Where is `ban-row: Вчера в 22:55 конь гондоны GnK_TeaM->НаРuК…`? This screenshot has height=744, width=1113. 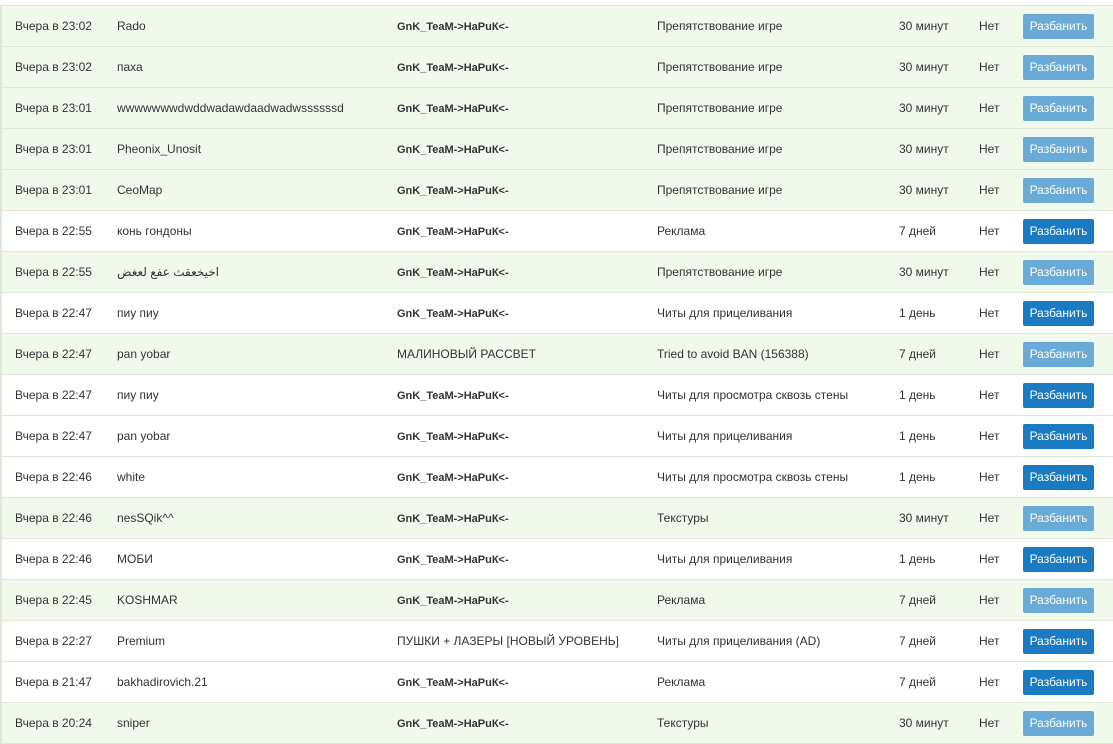 ban-row: Вчера в 22:55 конь гондоны GnK_TeaM->НаРuК… is located at coordinates (556, 231).